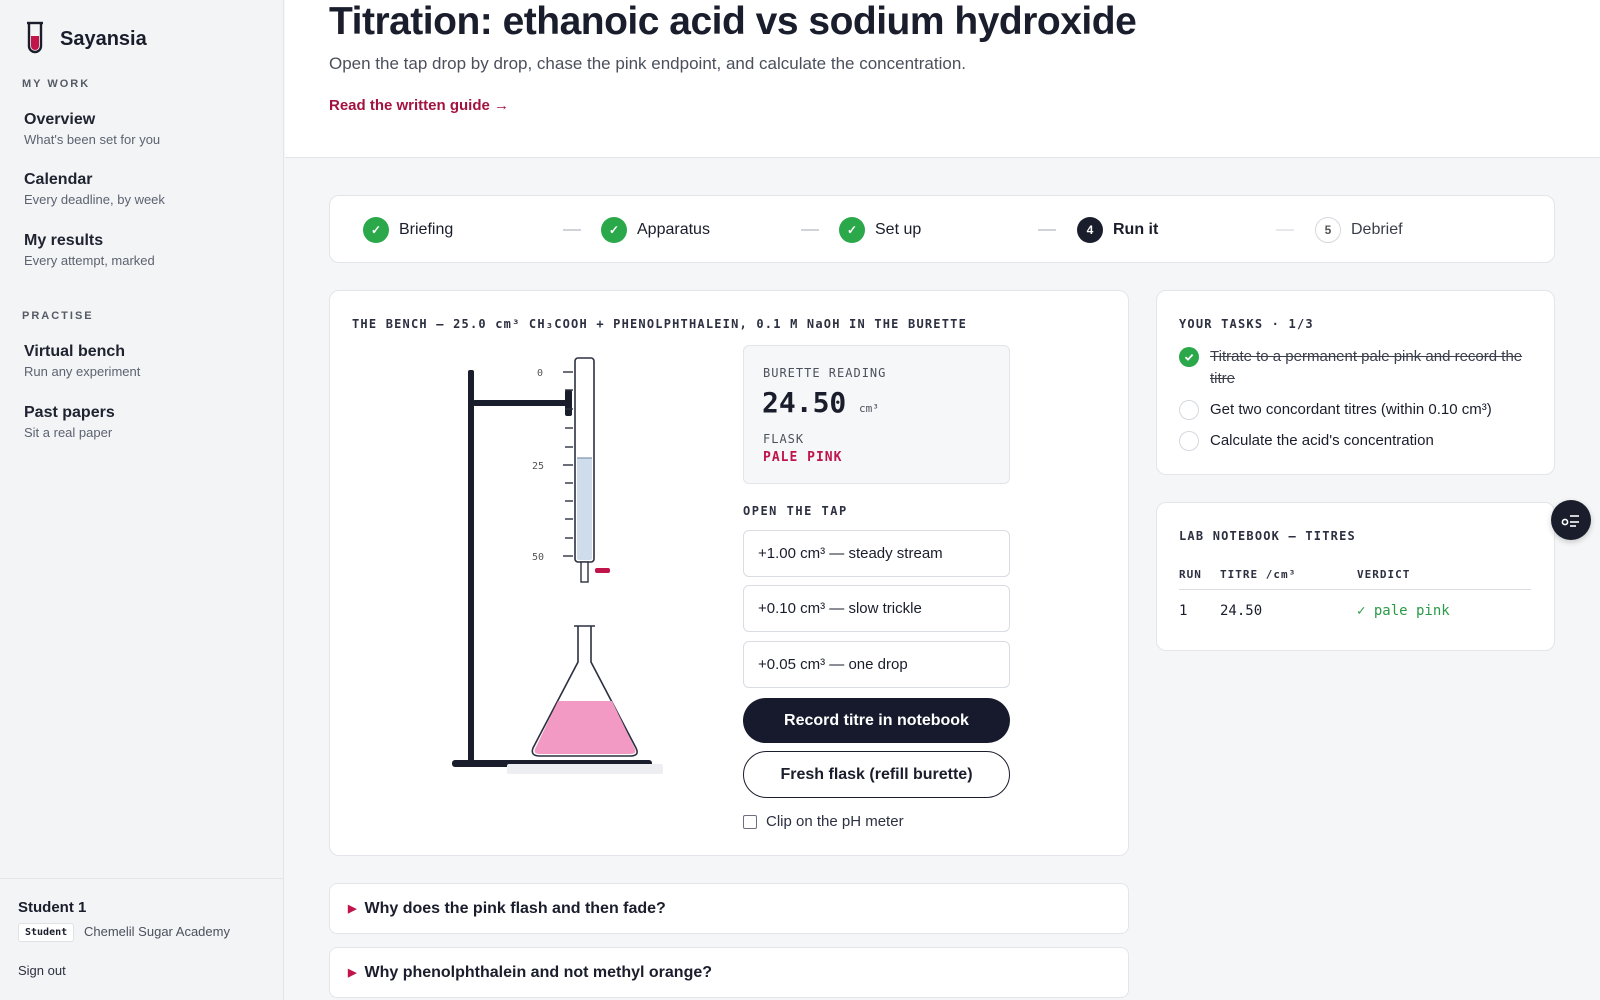 This screenshot has width=1600, height=1000. Describe the element at coordinates (1090, 230) in the screenshot. I see `step-number: 4` at that location.